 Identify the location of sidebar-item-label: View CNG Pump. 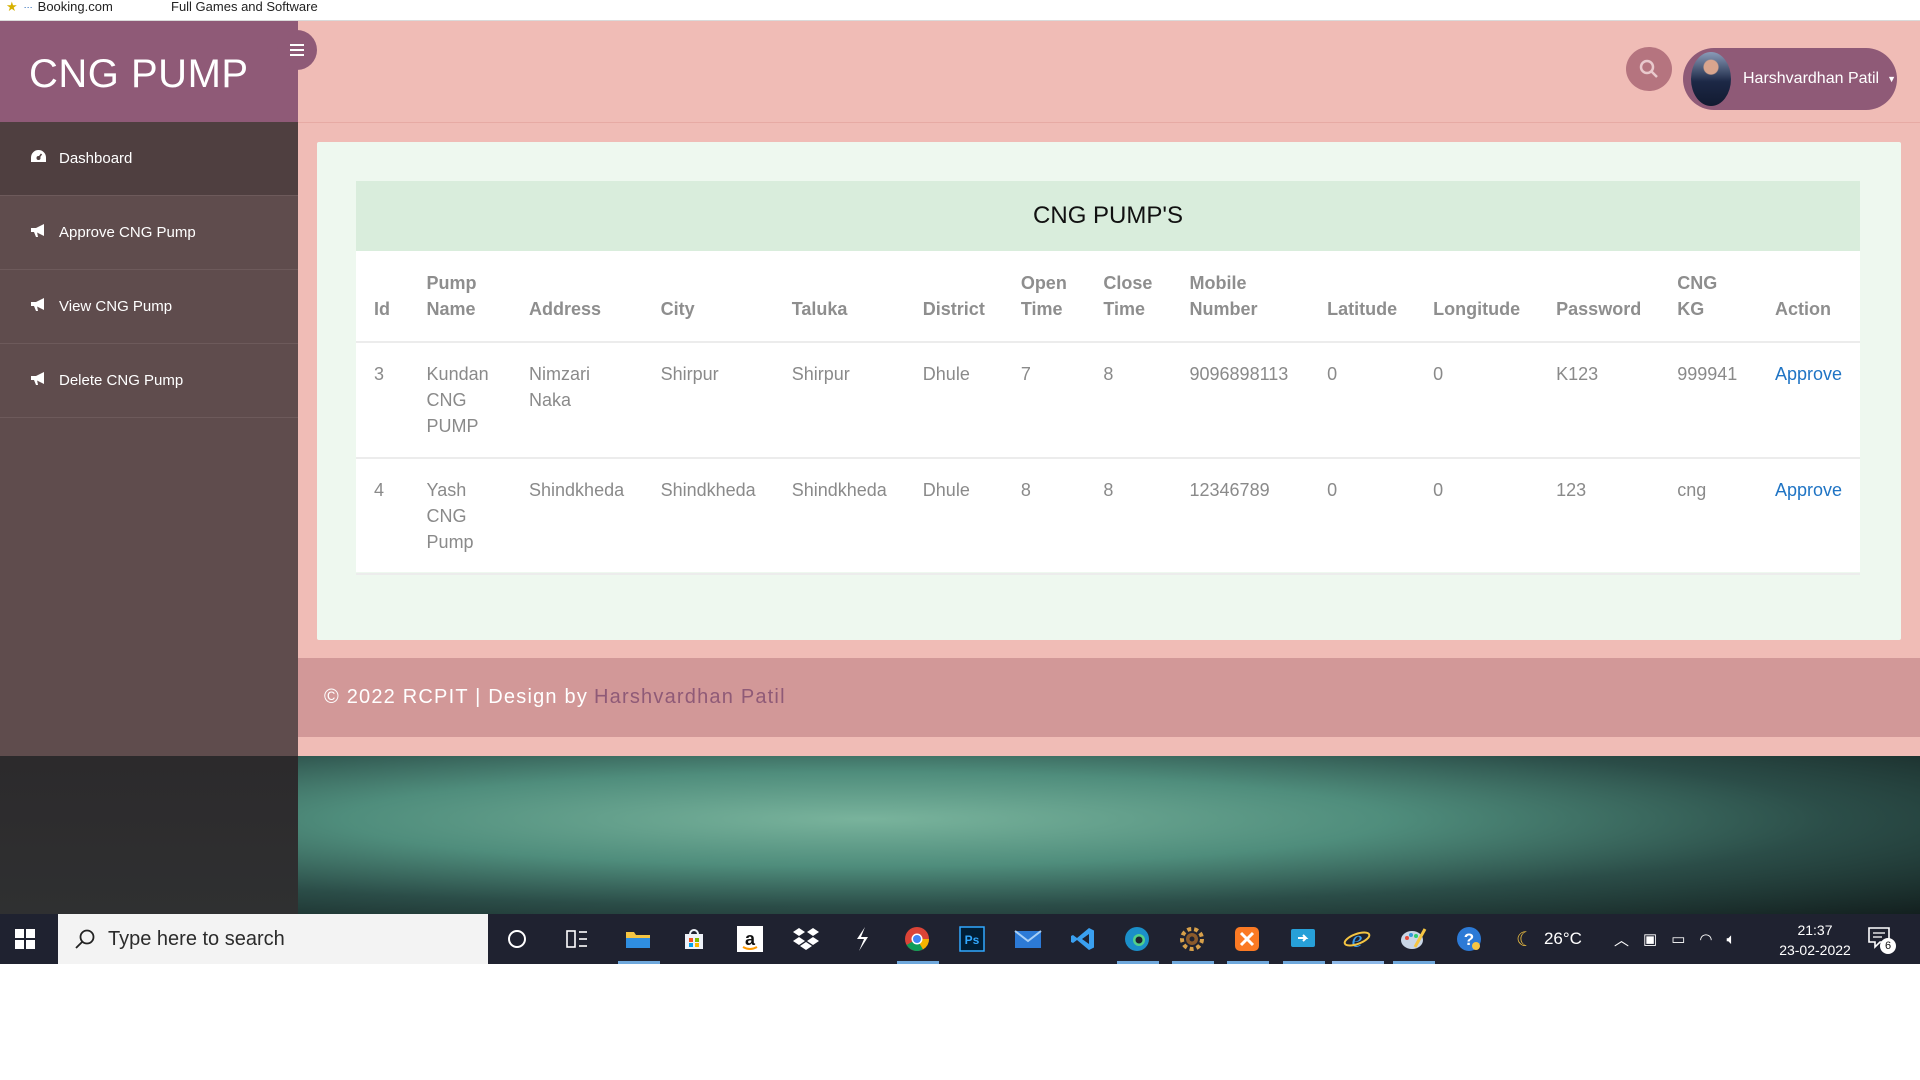
(116, 306).